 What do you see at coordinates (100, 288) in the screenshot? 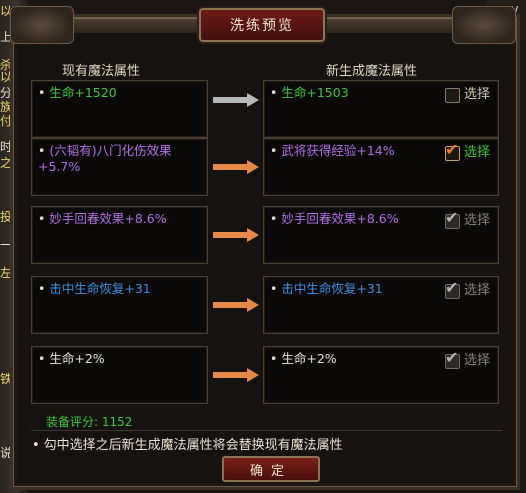
I see `current-attribute-text: 击中生命恢复+31` at bounding box center [100, 288].